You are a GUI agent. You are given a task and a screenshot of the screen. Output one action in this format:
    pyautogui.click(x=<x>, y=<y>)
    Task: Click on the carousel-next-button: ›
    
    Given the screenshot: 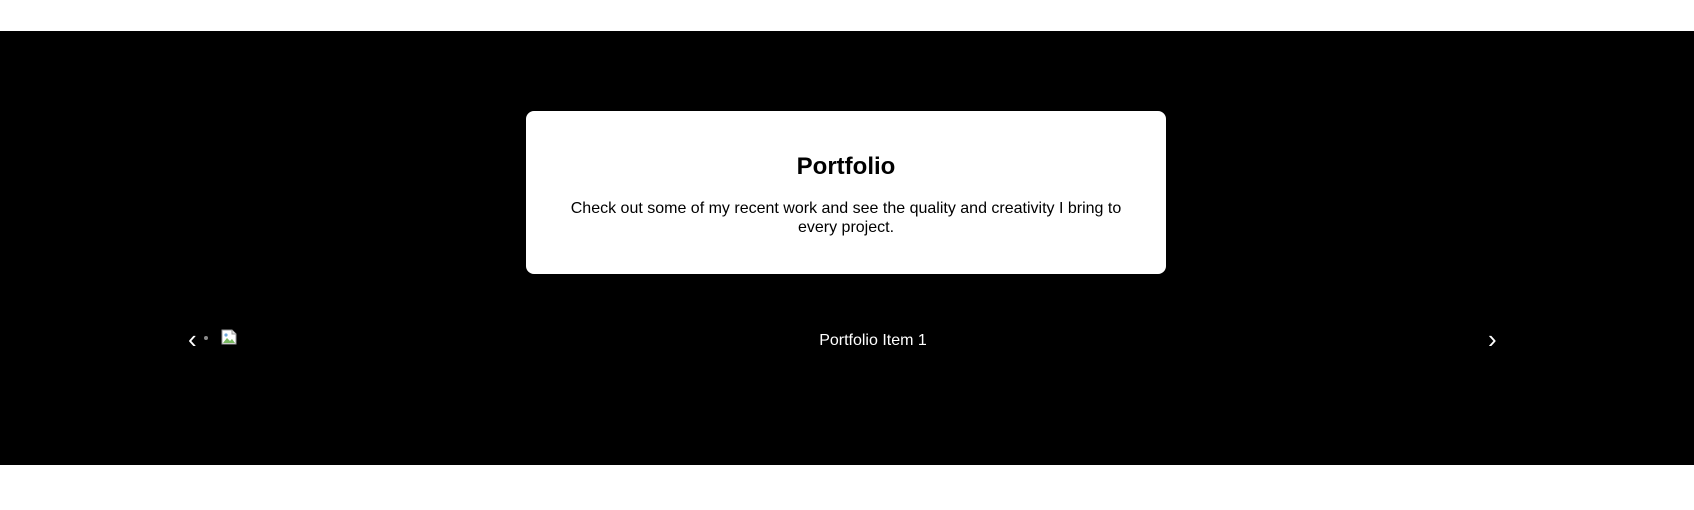 What is the action you would take?
    pyautogui.click(x=1492, y=339)
    